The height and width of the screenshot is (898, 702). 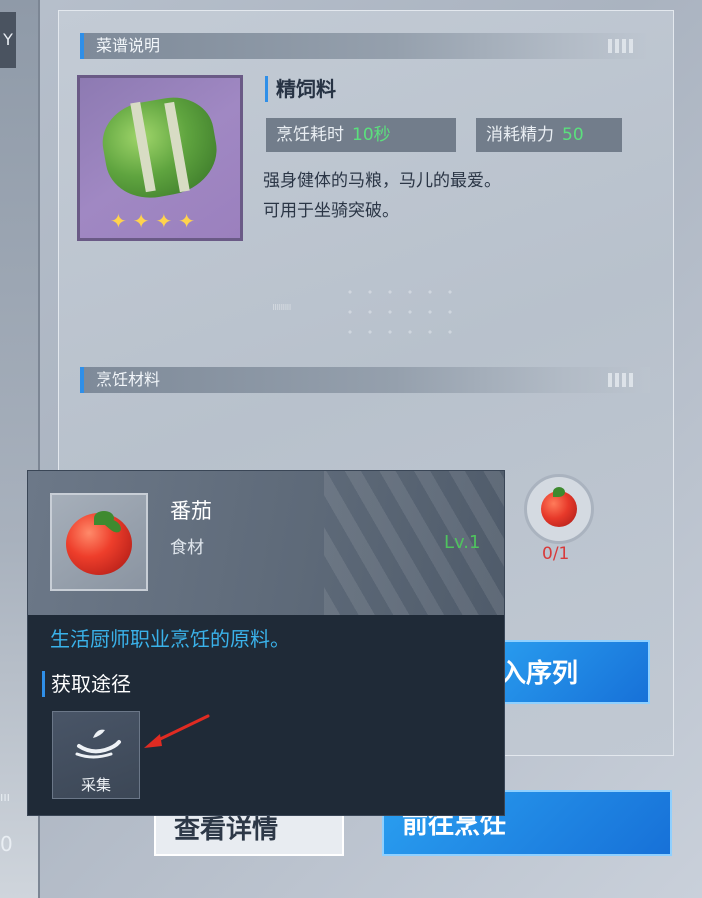 I want to click on source-header: 获取途径, so click(x=86, y=684).